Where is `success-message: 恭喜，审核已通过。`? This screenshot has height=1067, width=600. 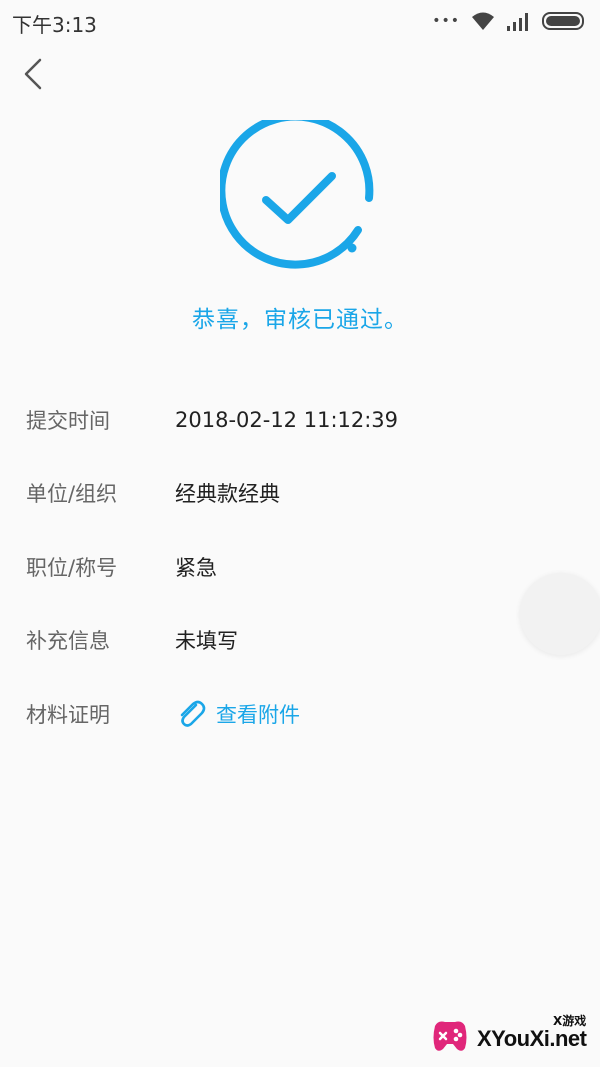 success-message: 恭喜，审核已通过。 is located at coordinates (300, 320).